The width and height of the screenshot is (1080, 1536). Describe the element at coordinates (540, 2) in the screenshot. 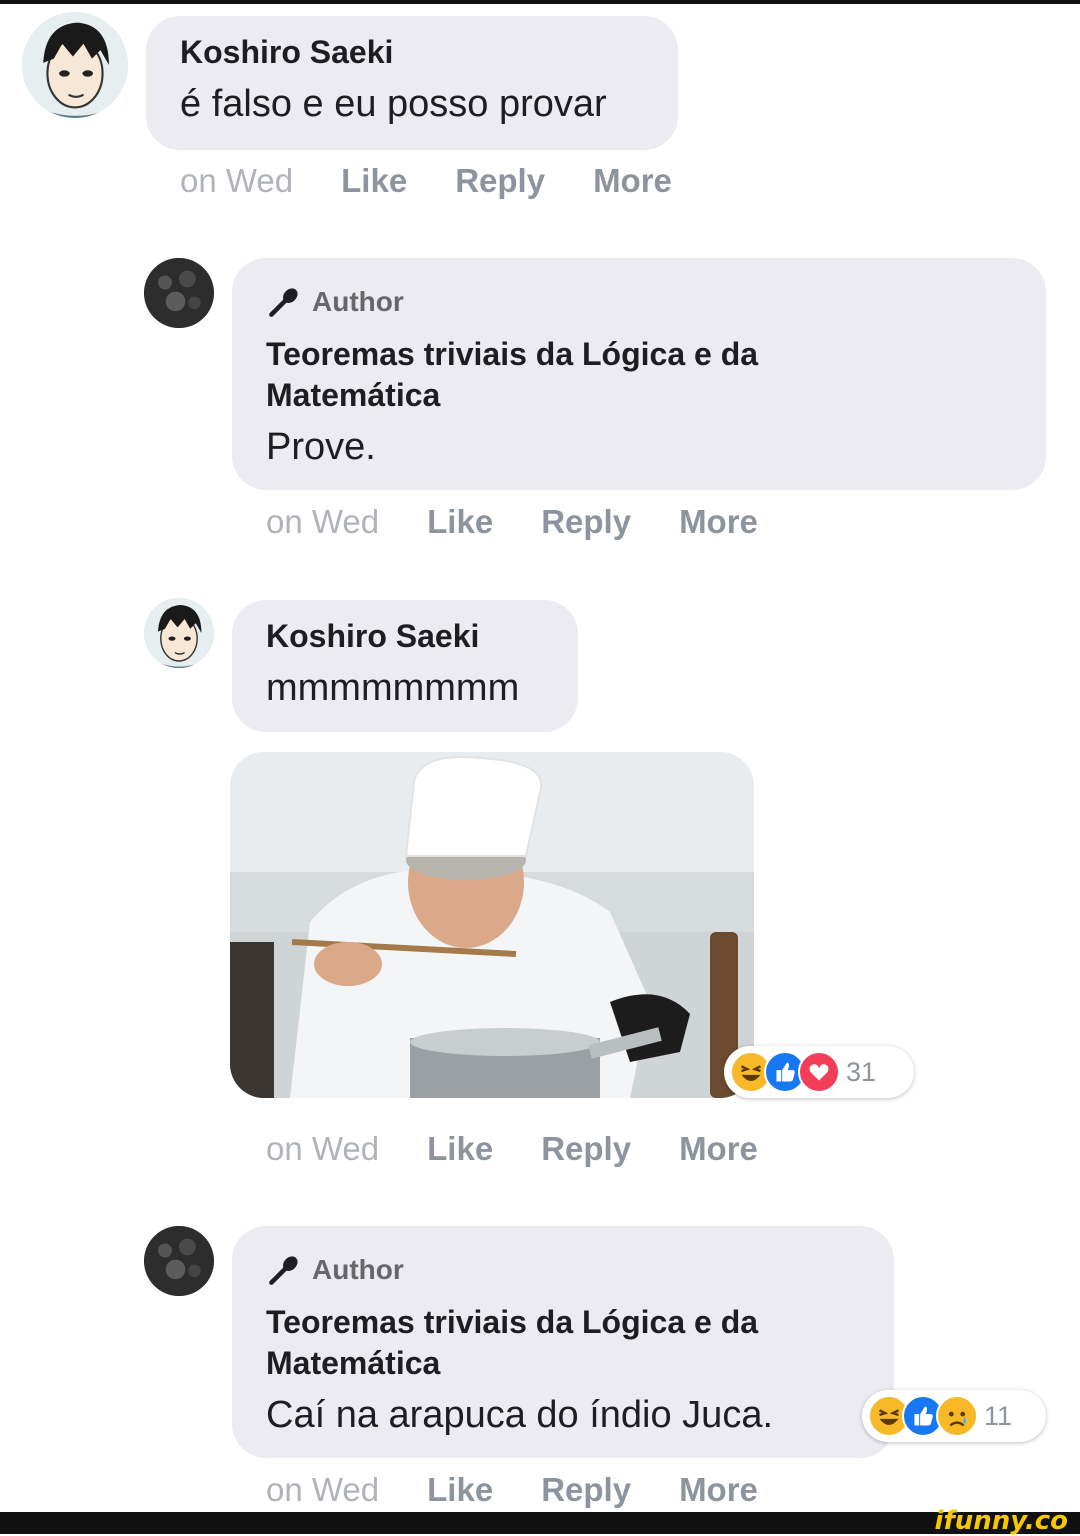

I see `top-border` at that location.